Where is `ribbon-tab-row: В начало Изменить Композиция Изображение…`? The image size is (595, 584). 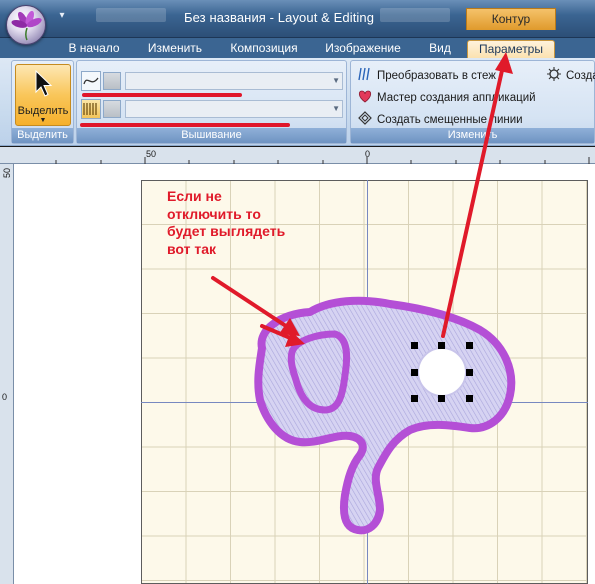 ribbon-tab-row: В начало Изменить Композиция Изображение… is located at coordinates (297, 48).